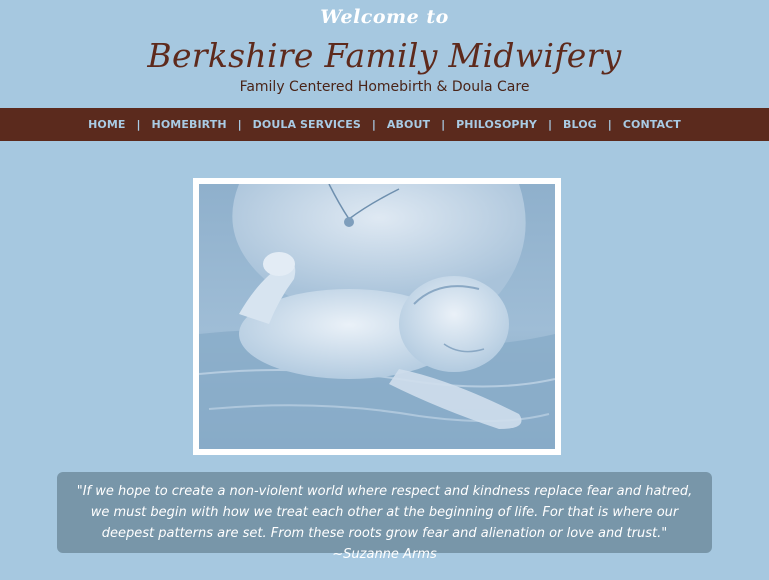 The image size is (769, 580). I want to click on nav-link-homebirth: HOMEBIRTH, so click(189, 124).